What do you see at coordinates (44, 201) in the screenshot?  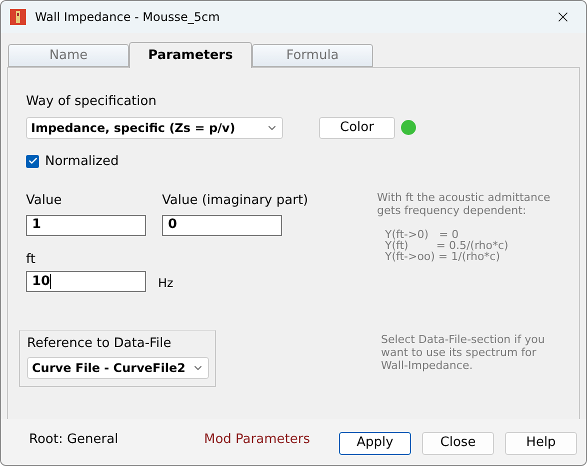 I see `field-label: Value` at bounding box center [44, 201].